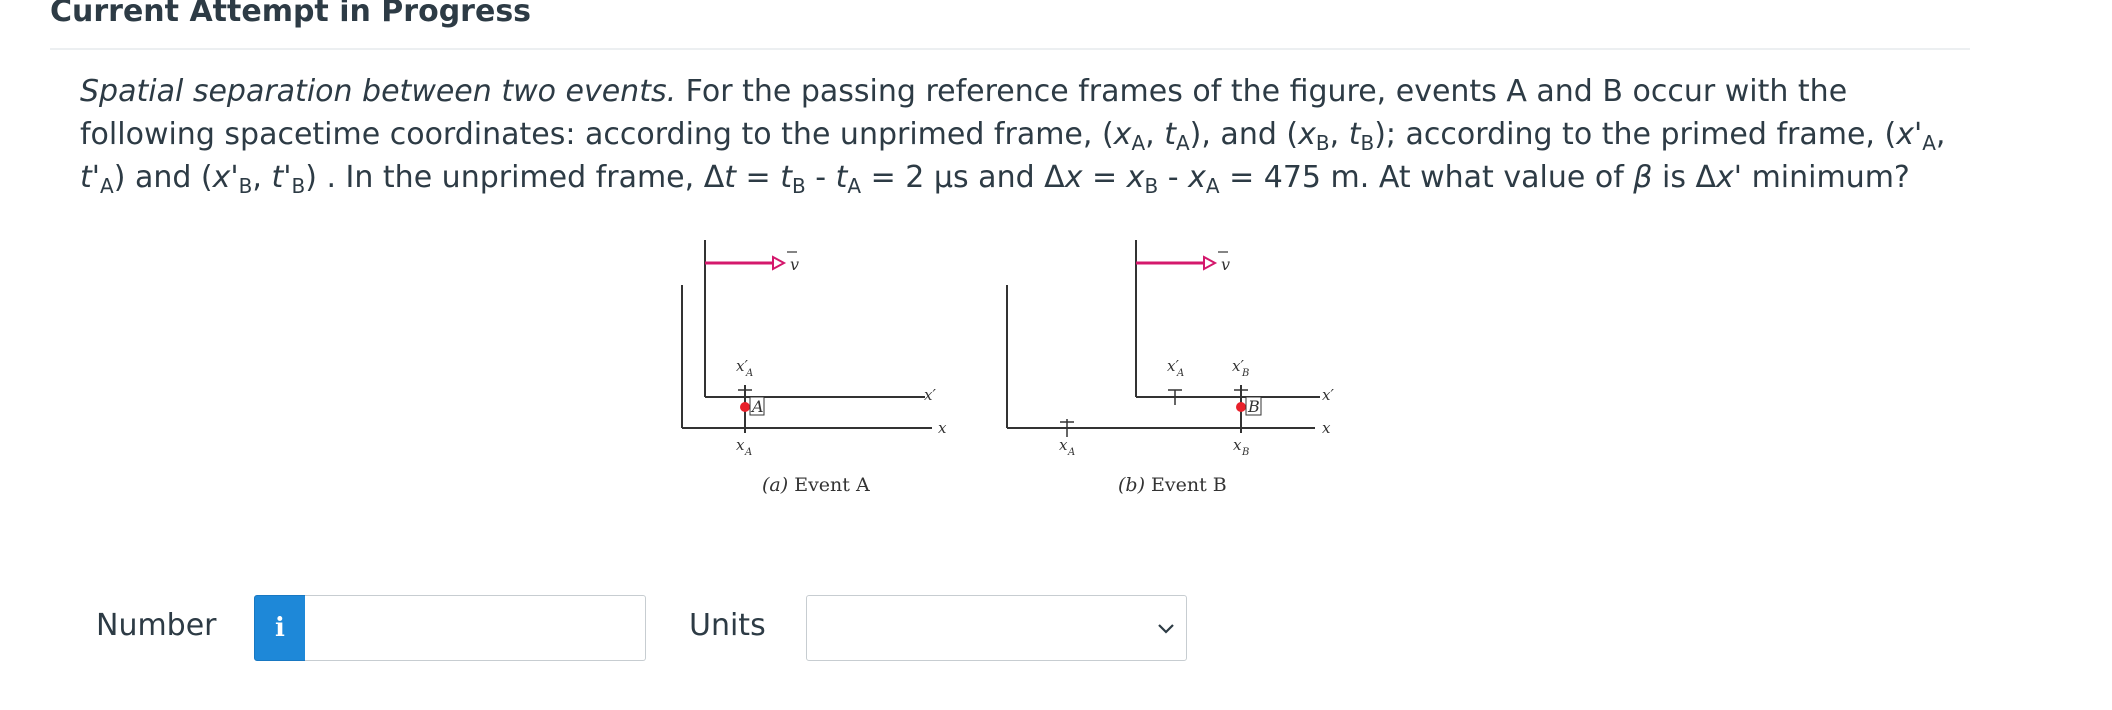 Image resolution: width=2112 pixels, height=710 pixels. Describe the element at coordinates (1170, 368) in the screenshot. I see `figure-panel-b: v B x′ A x′ B x A x B x′ x (b) Event B` at that location.